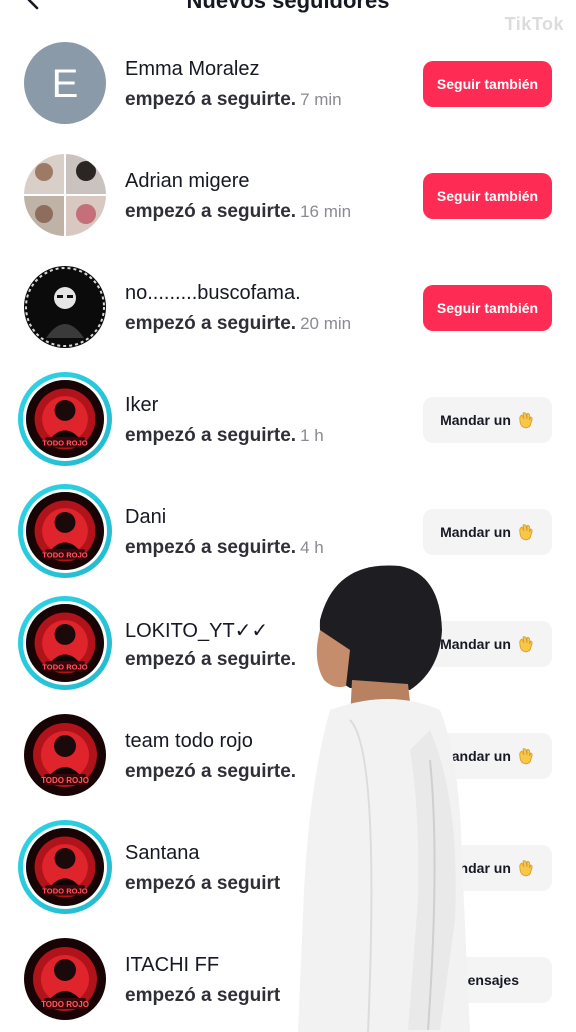 The image size is (576, 1032). I want to click on follower-name: Dani, so click(145, 517).